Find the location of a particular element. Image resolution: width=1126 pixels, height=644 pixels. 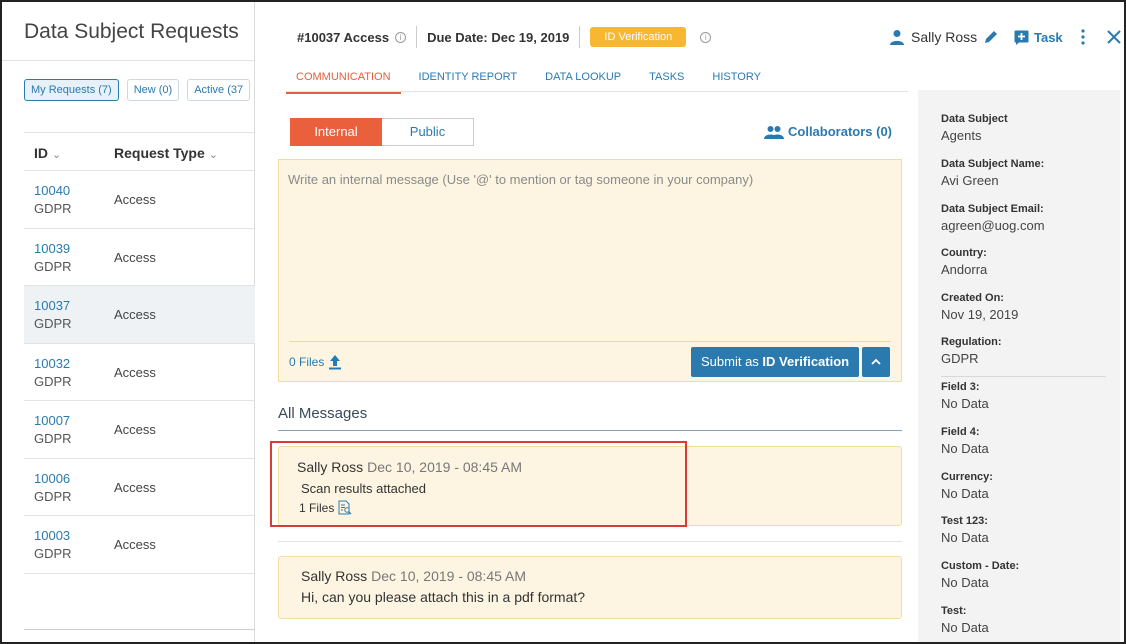

message-visibility-toggle: Internal Public is located at coordinates (382, 132).